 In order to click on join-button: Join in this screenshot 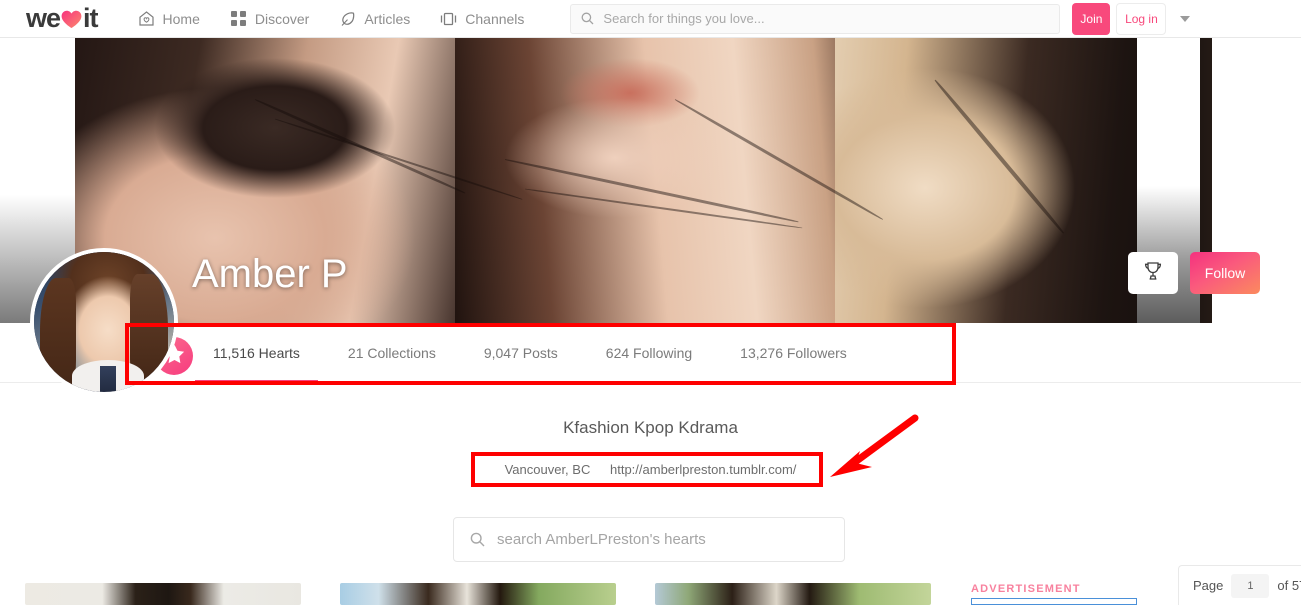, I will do `click(1091, 18)`.